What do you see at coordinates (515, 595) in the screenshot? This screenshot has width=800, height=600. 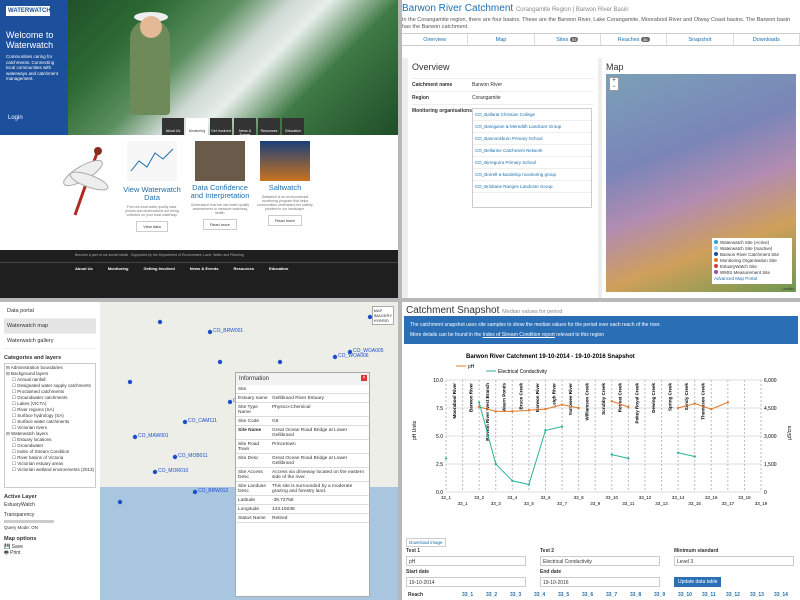 I see `reach-value: 33_3` at bounding box center [515, 595].